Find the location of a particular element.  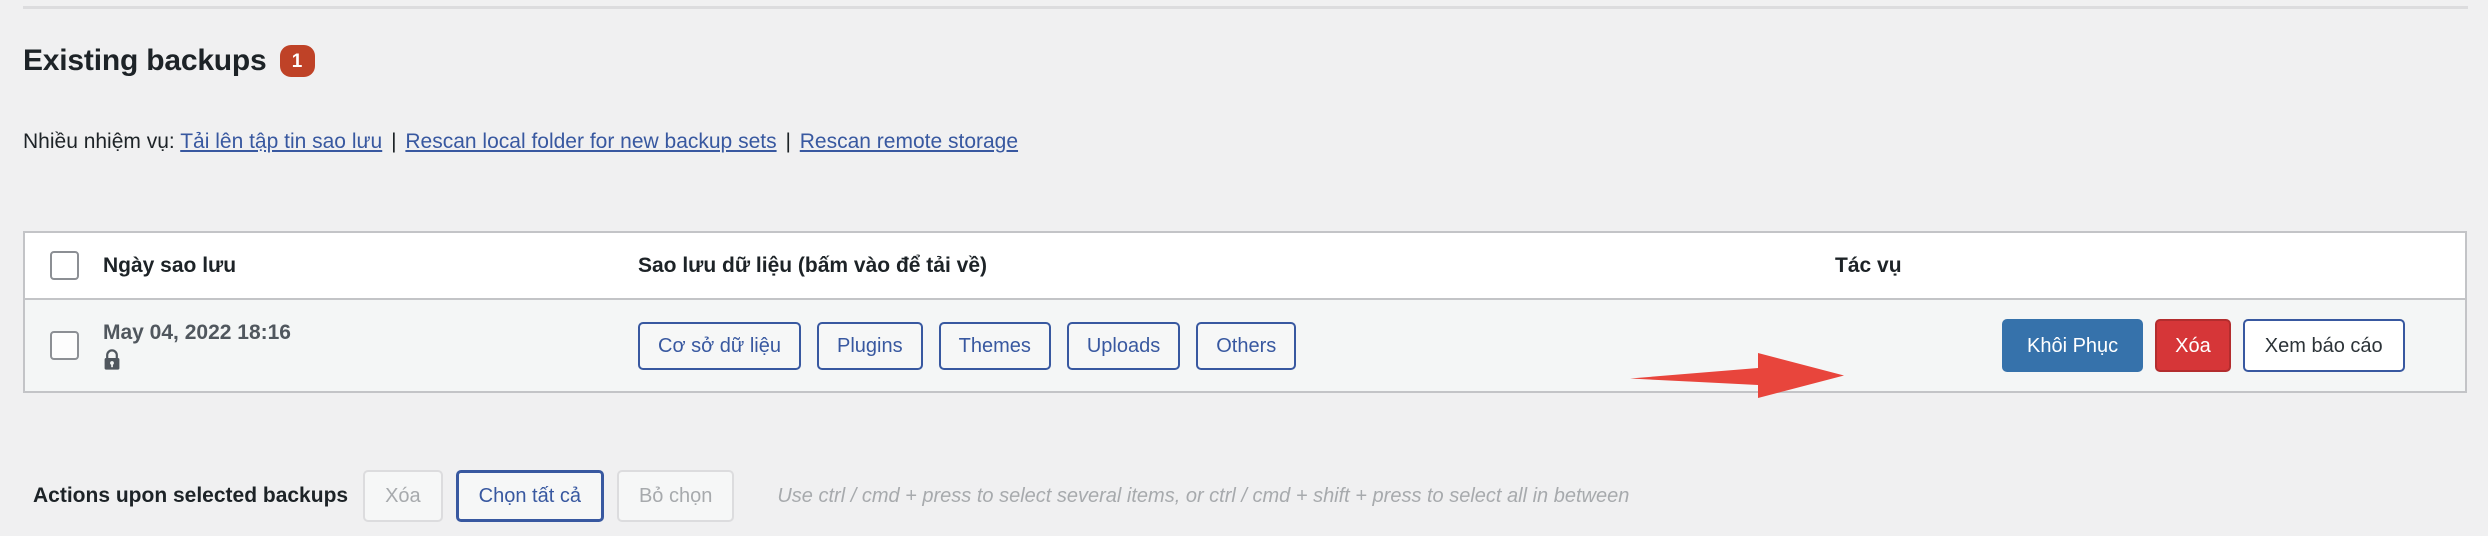

page-header: Existing backups 1 is located at coordinates (169, 61).